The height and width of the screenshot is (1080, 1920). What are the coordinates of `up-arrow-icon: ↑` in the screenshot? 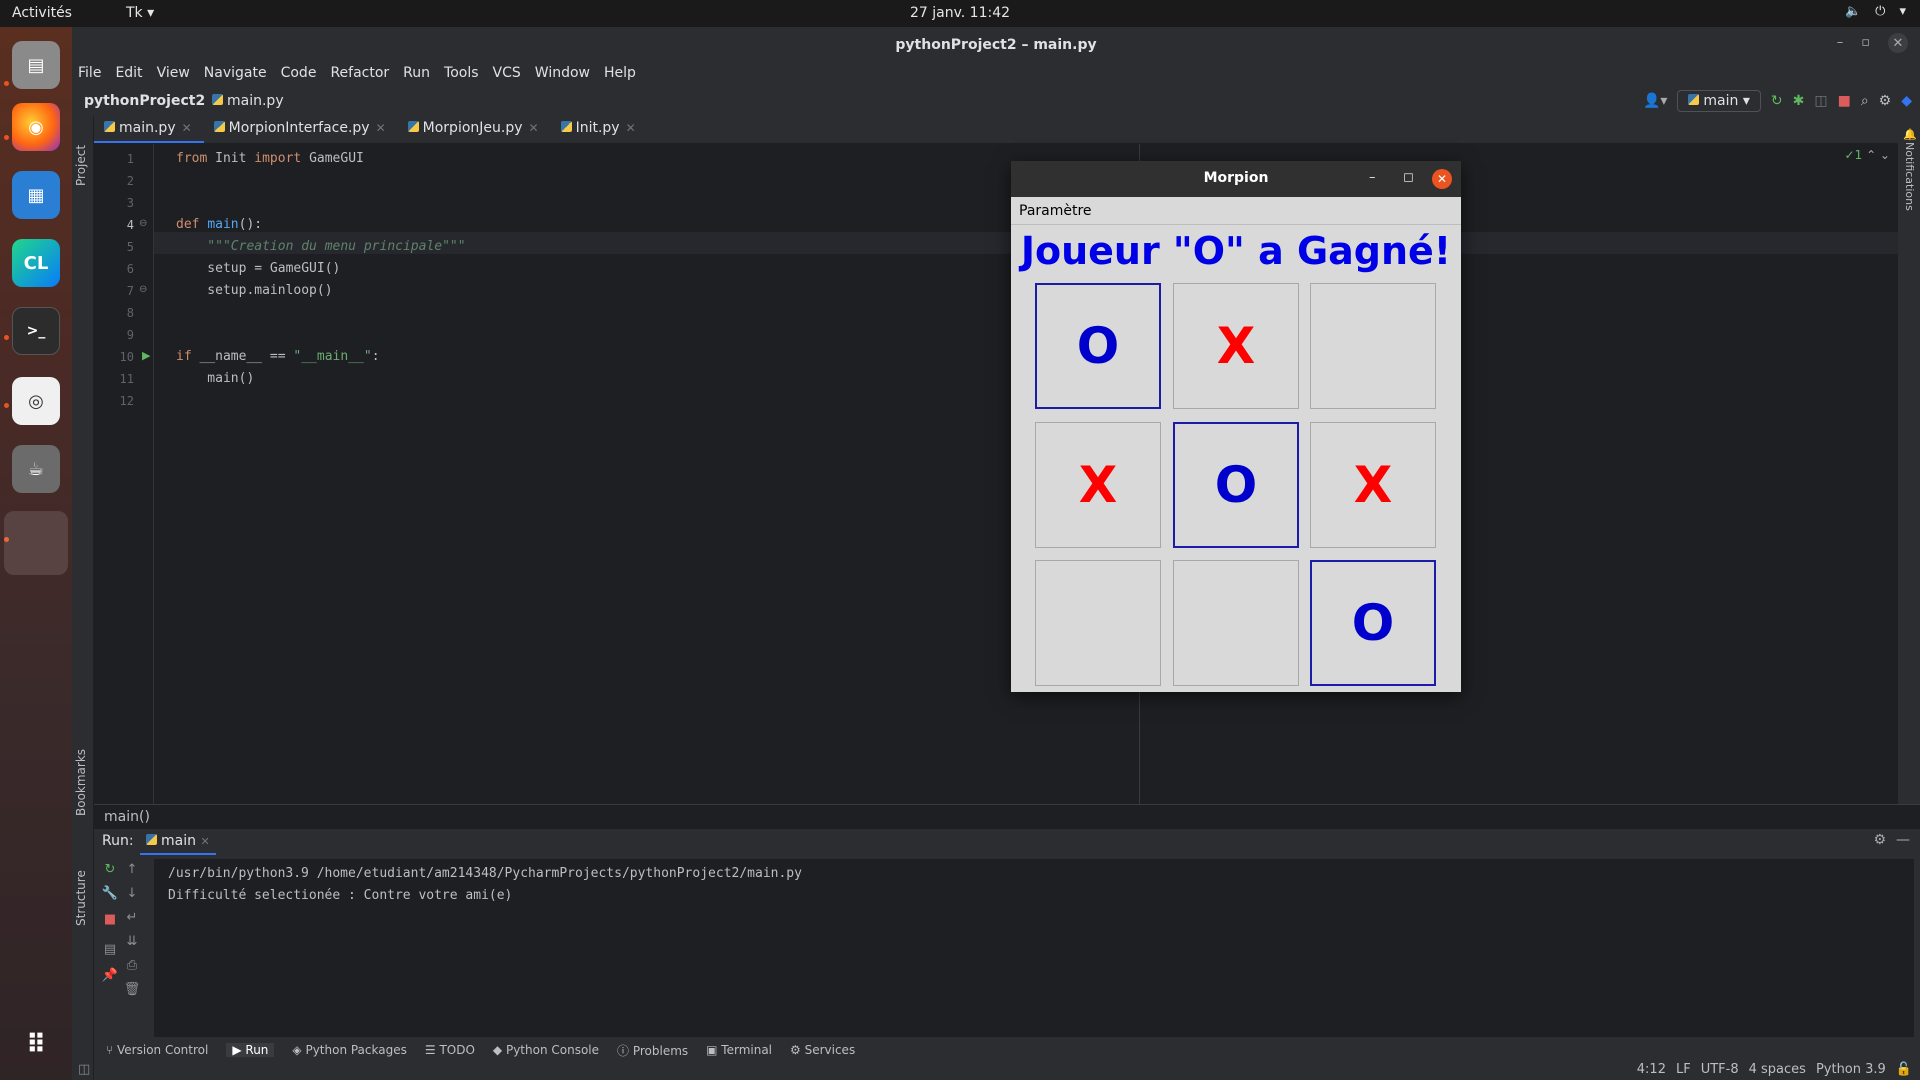 It's located at (132, 869).